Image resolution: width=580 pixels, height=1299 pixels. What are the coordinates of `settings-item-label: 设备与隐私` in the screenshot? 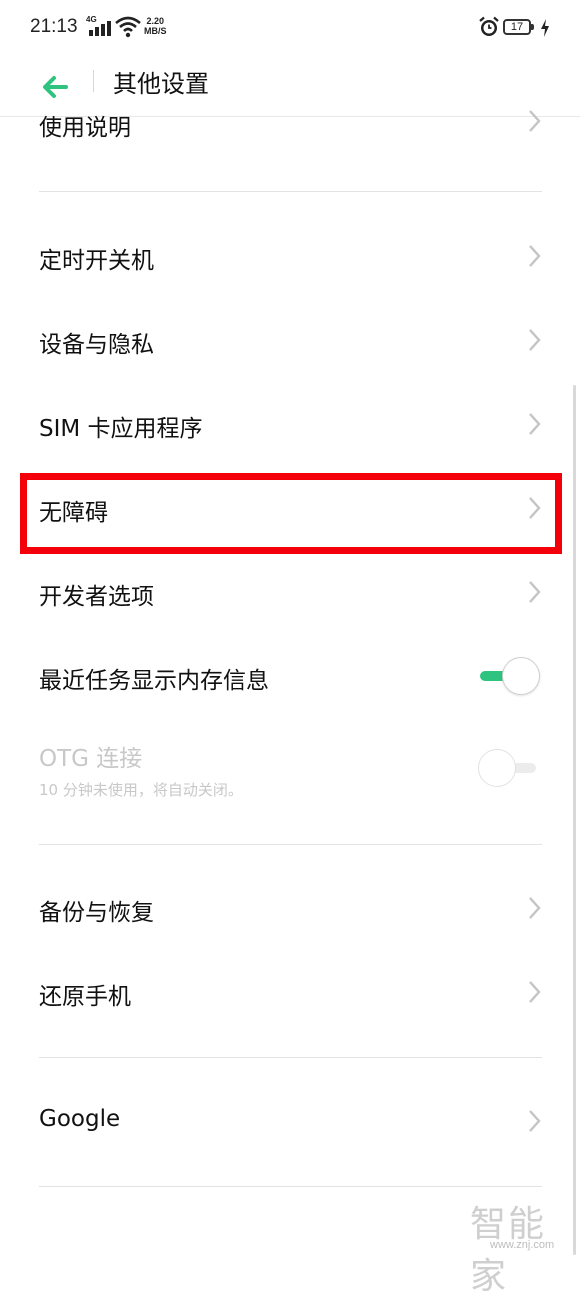 It's located at (96, 345).